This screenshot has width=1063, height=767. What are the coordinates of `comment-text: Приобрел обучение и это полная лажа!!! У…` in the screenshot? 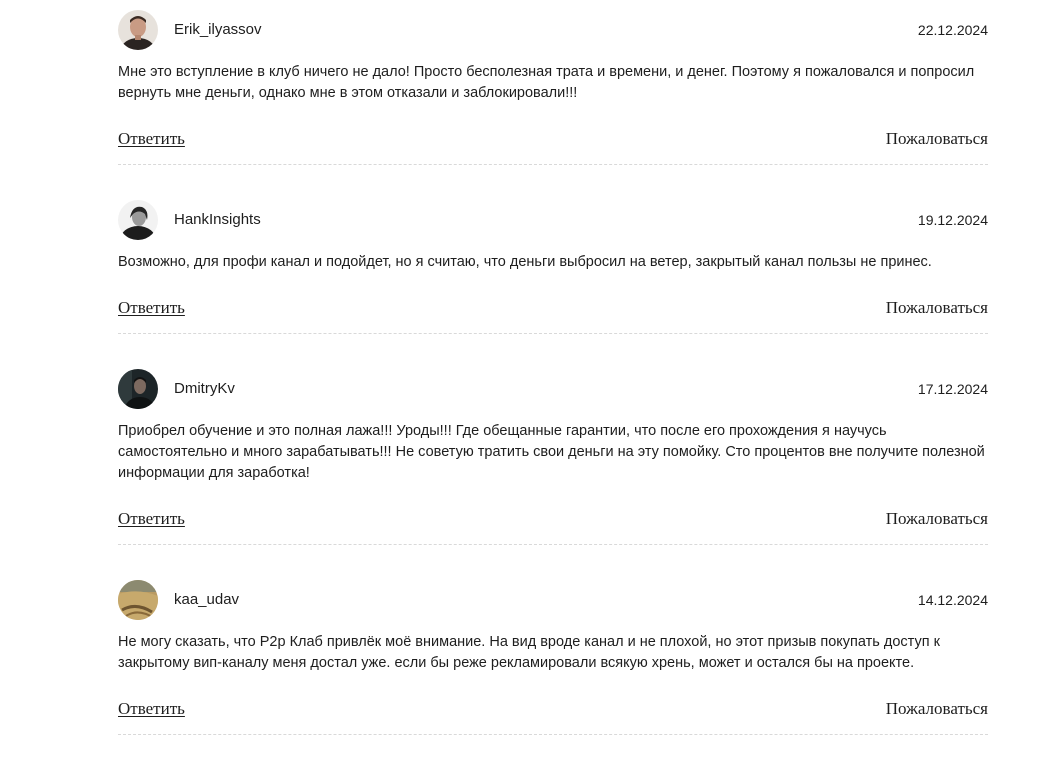 It's located at (551, 452).